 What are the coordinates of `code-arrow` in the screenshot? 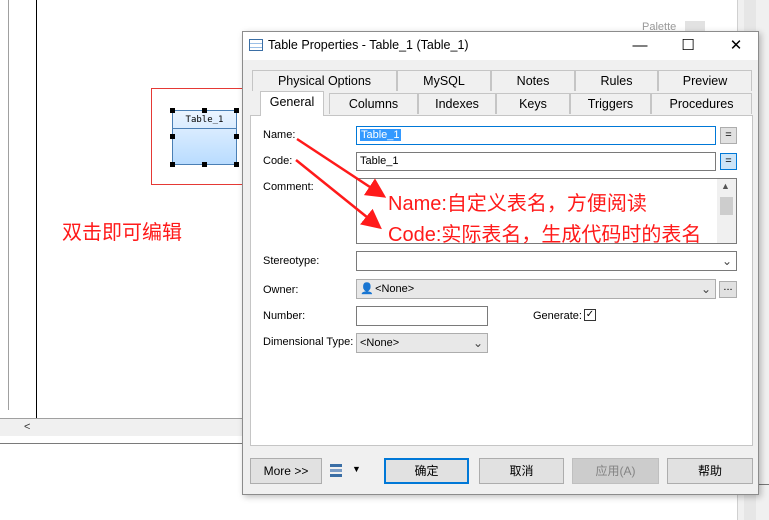 It's located at (338, 194).